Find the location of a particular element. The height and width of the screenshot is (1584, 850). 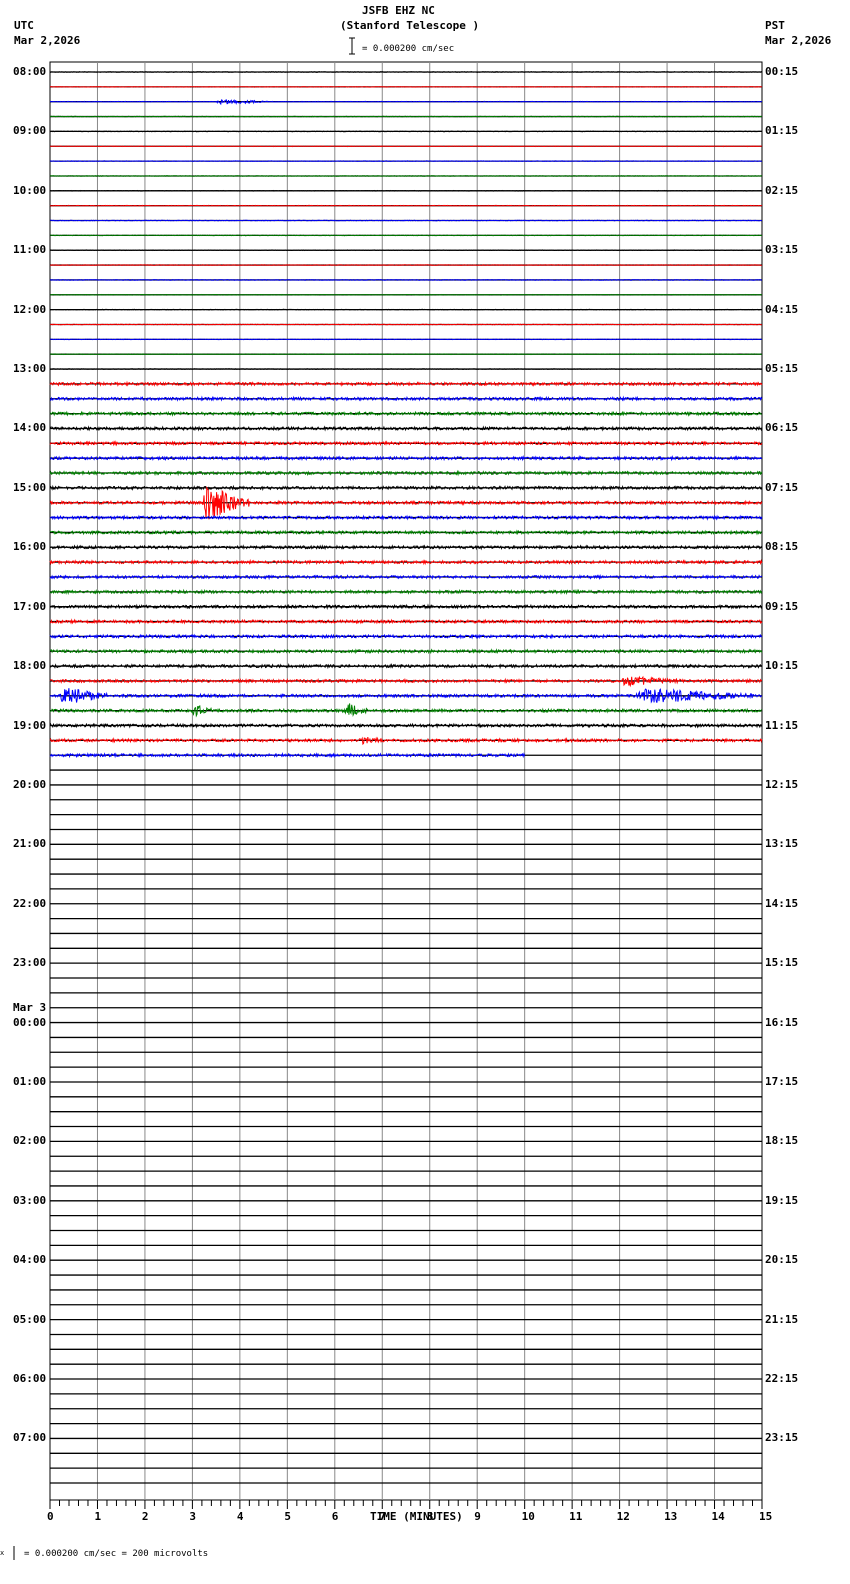

x-tick-label: 2 is located at coordinates (145, 1516).